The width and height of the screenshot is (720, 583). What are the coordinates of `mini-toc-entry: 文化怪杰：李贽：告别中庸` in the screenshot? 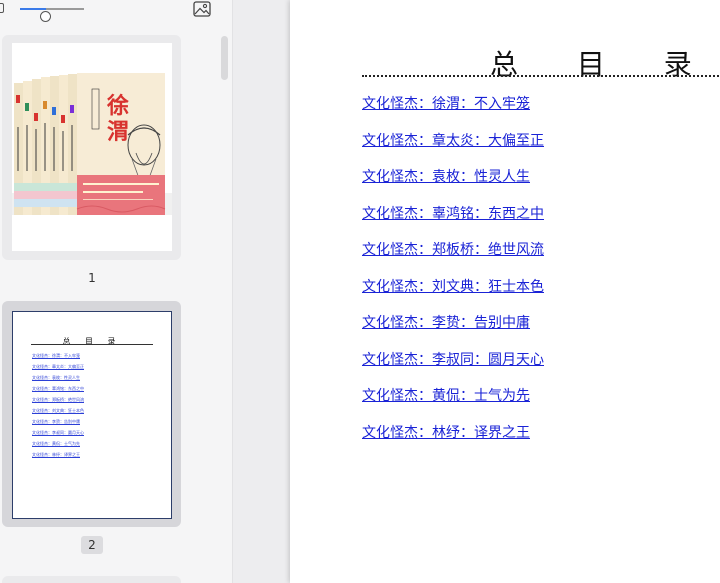 It's located at (56, 421).